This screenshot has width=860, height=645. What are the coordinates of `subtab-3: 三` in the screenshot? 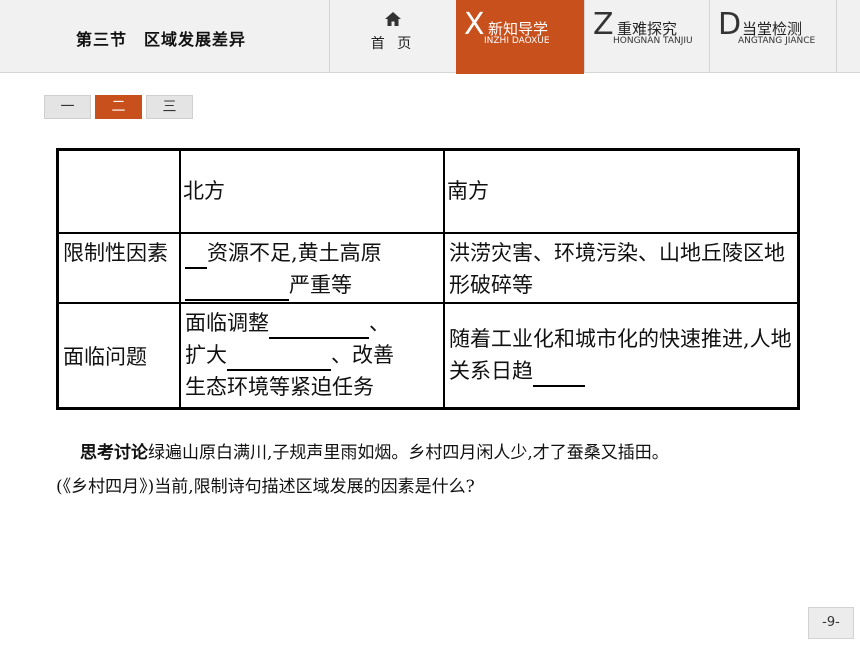 It's located at (169, 107).